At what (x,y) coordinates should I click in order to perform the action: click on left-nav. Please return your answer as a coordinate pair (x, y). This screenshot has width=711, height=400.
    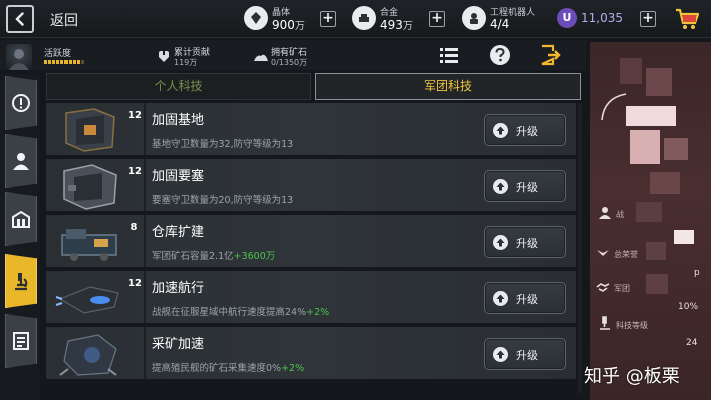
    Looking at the image, I should click on (20, 237).